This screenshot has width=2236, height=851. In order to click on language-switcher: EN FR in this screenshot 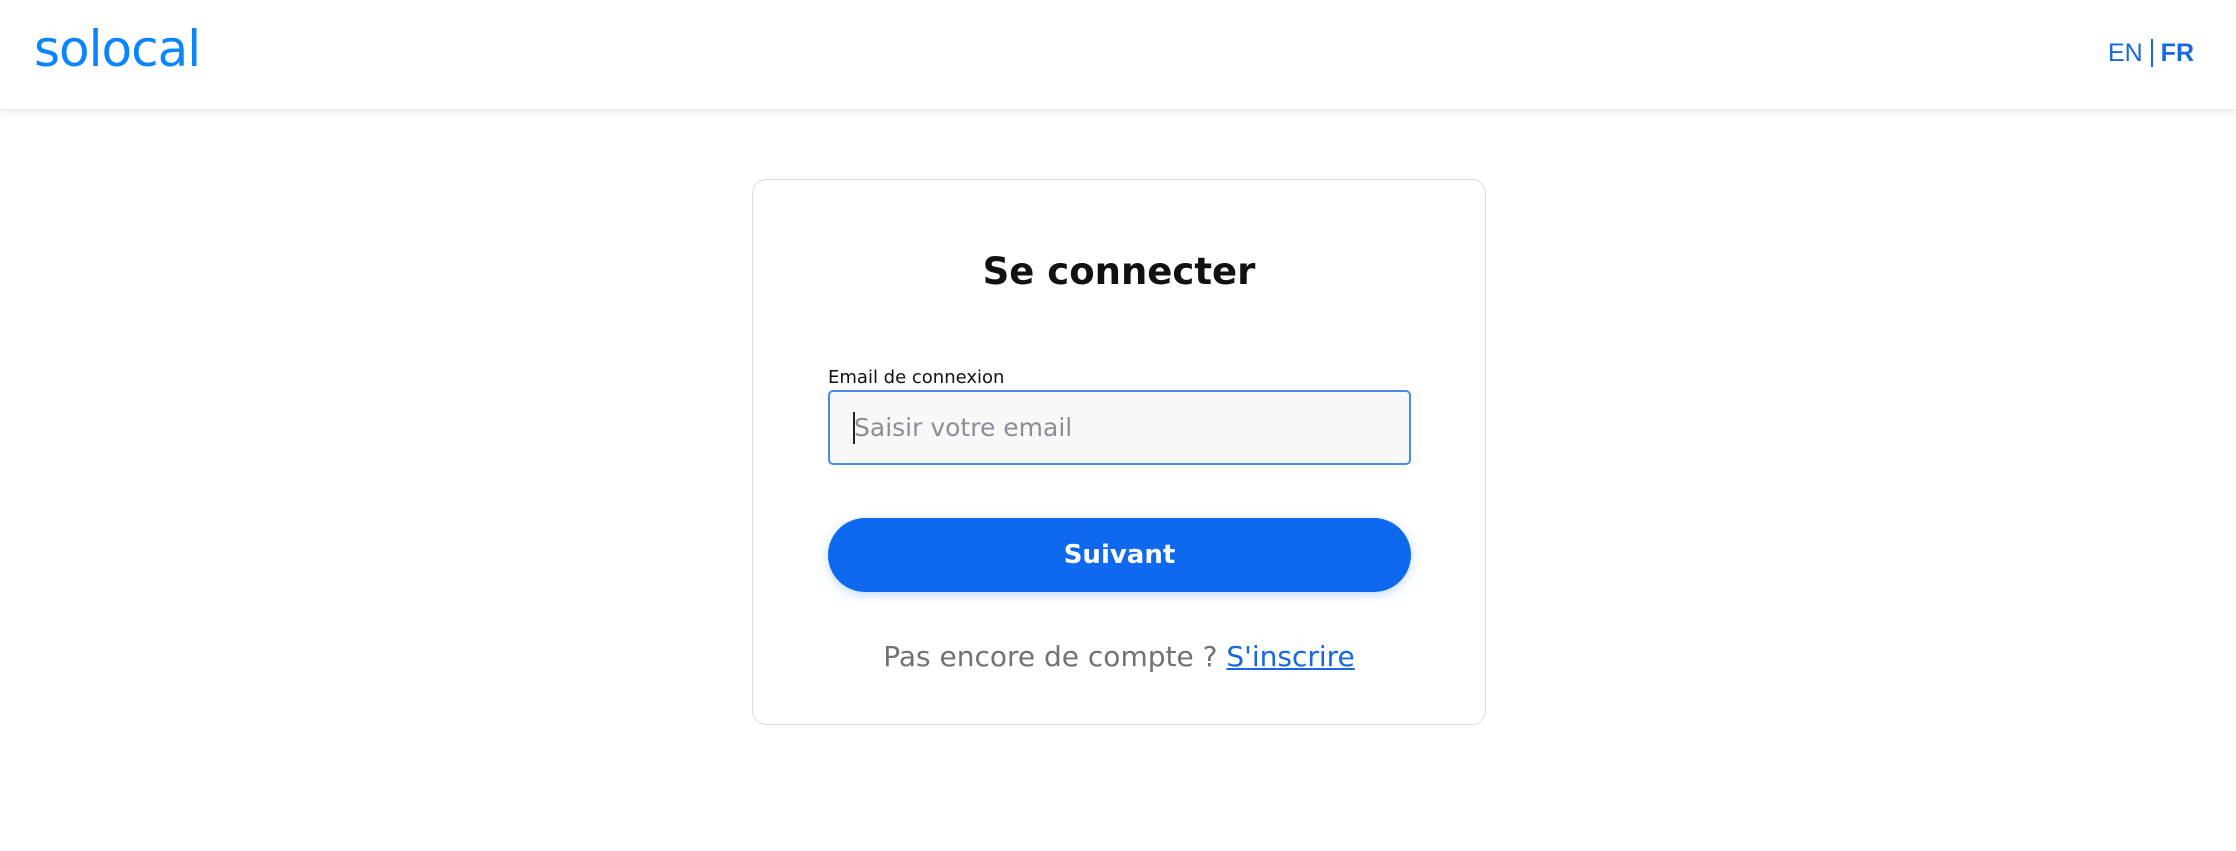, I will do `click(2151, 53)`.